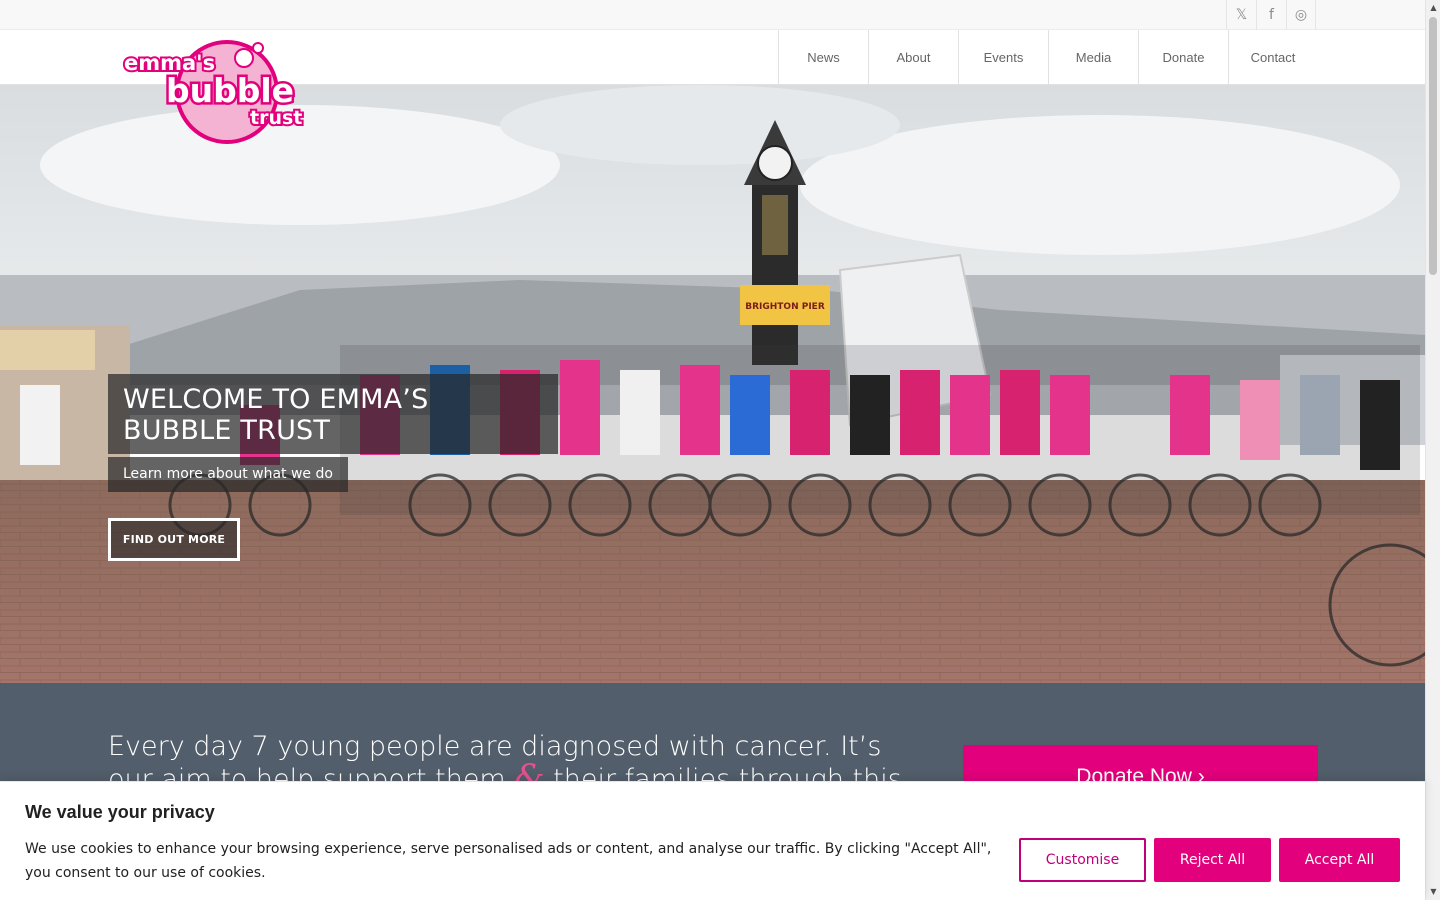  I want to click on accept-all-button: Accept All, so click(1339, 860).